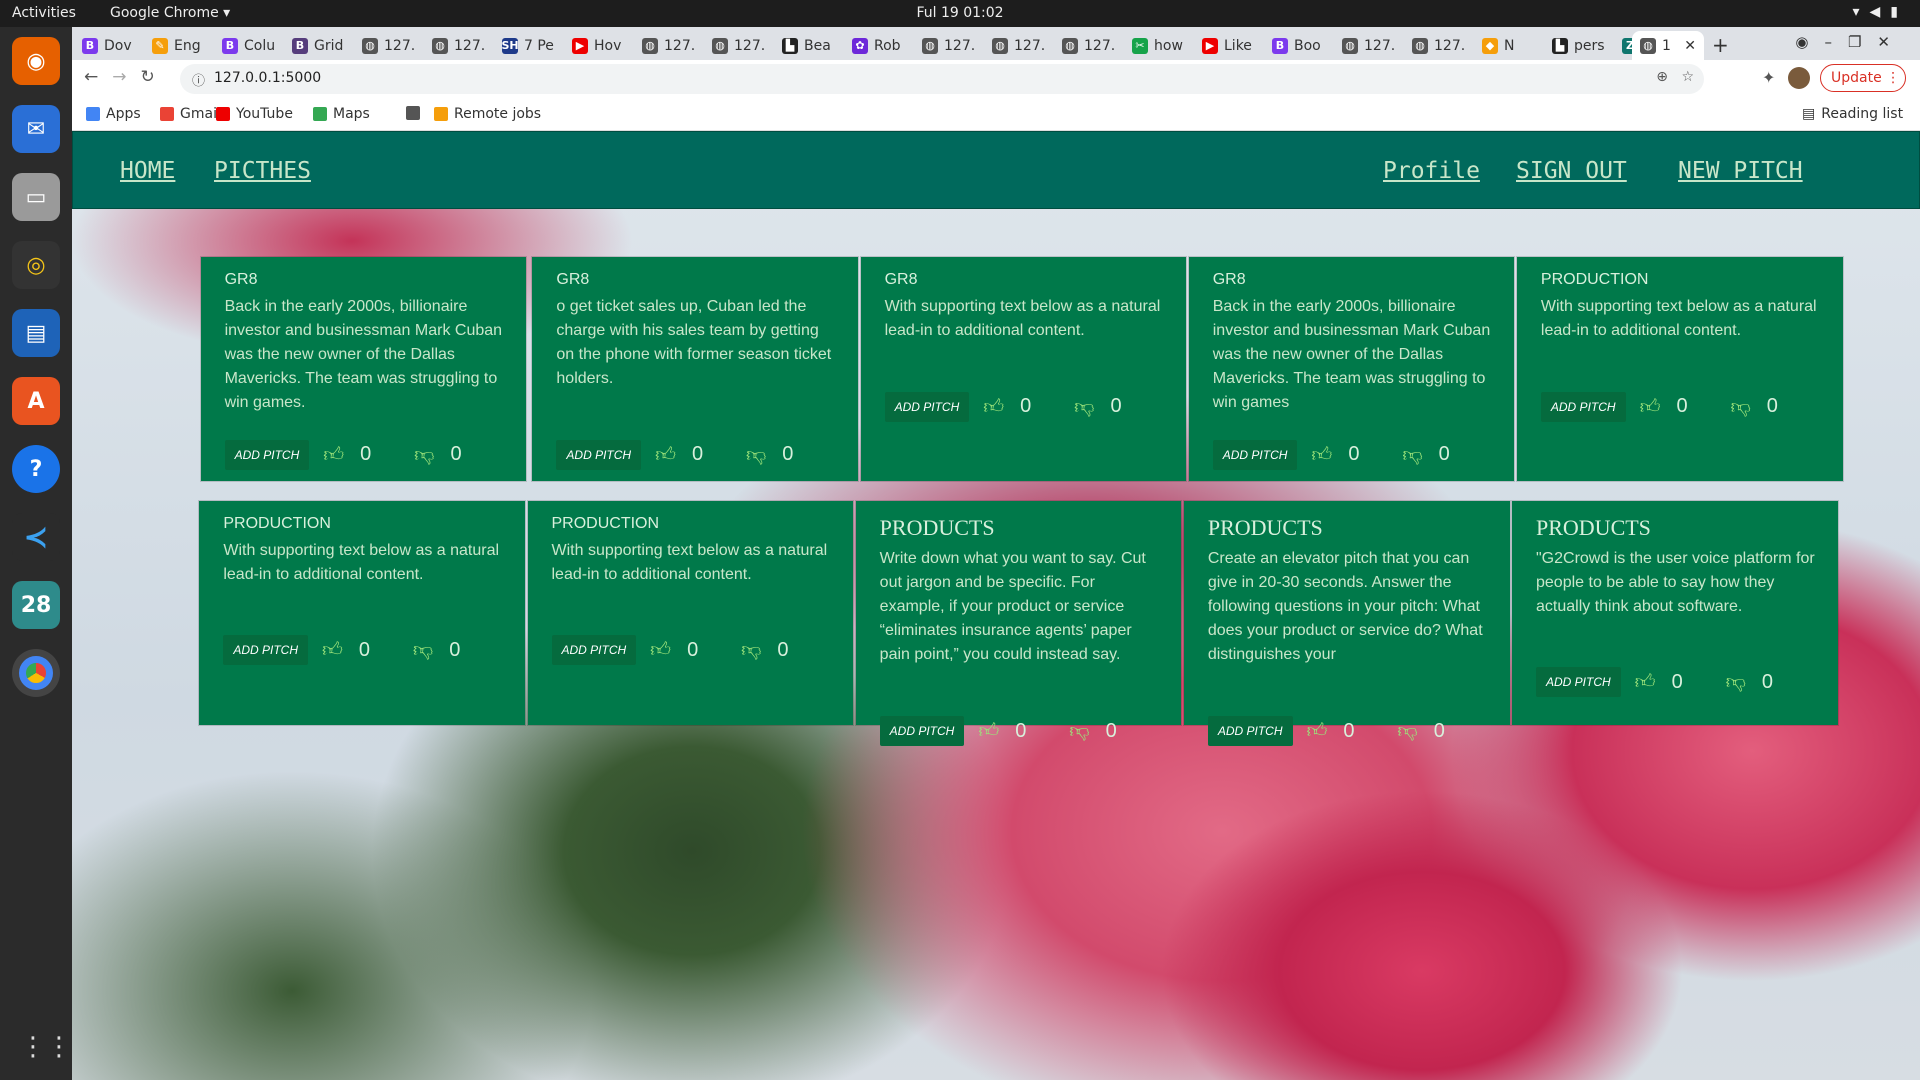  Describe the element at coordinates (745, 45) in the screenshot. I see `tab-9: ◍ 127.` at that location.